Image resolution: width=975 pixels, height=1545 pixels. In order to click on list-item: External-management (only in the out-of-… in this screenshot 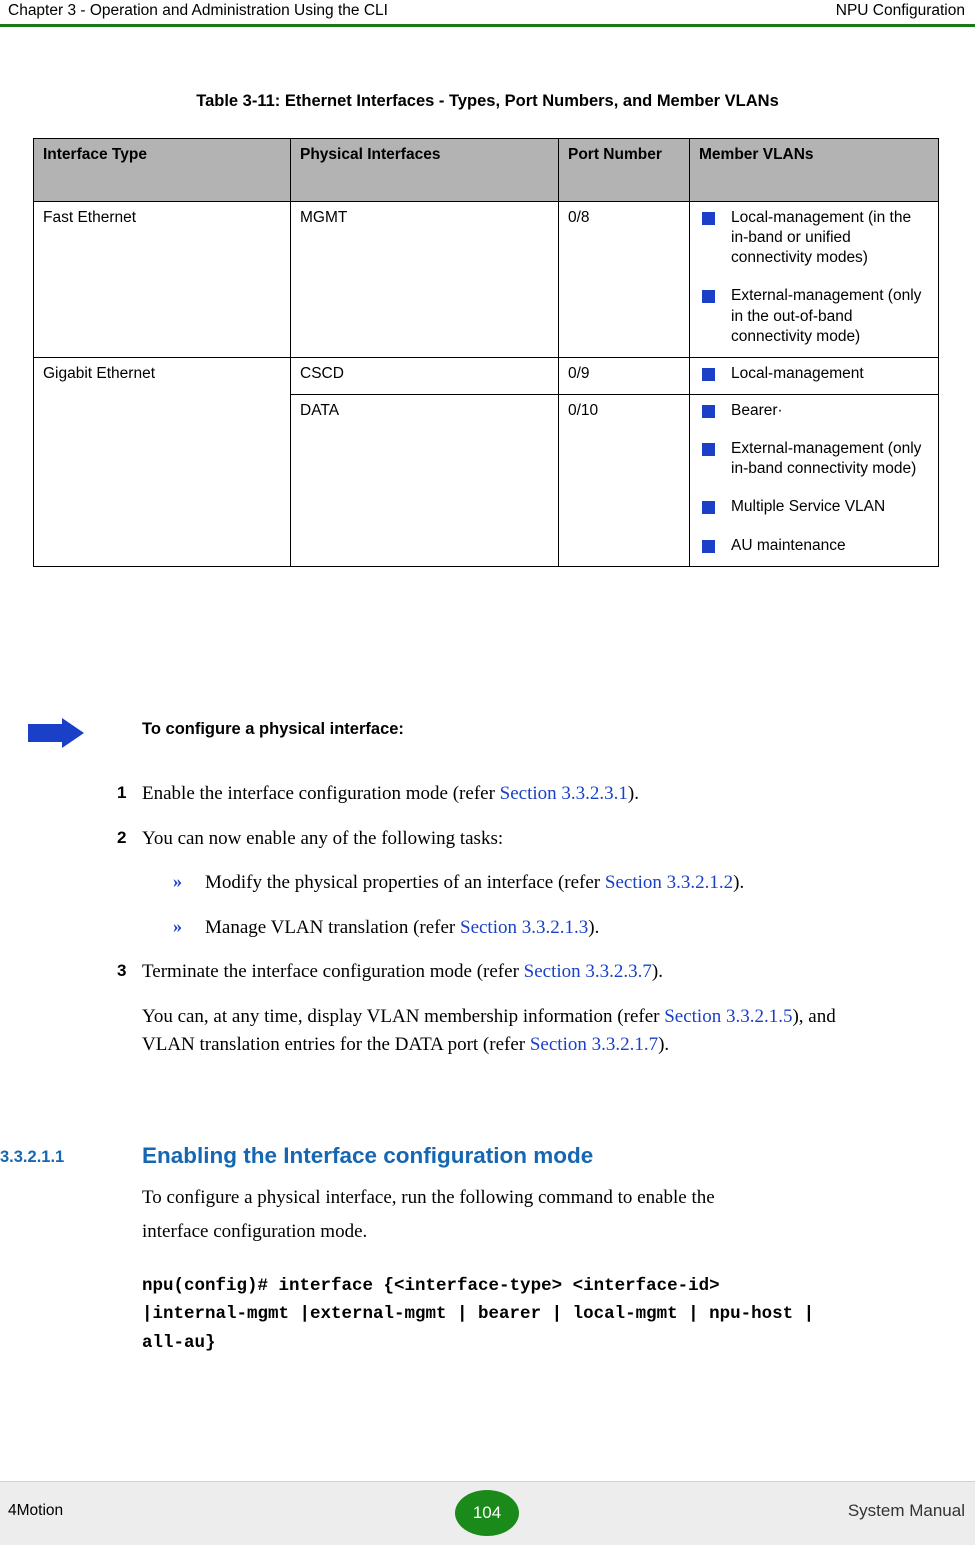, I will do `click(814, 316)`.